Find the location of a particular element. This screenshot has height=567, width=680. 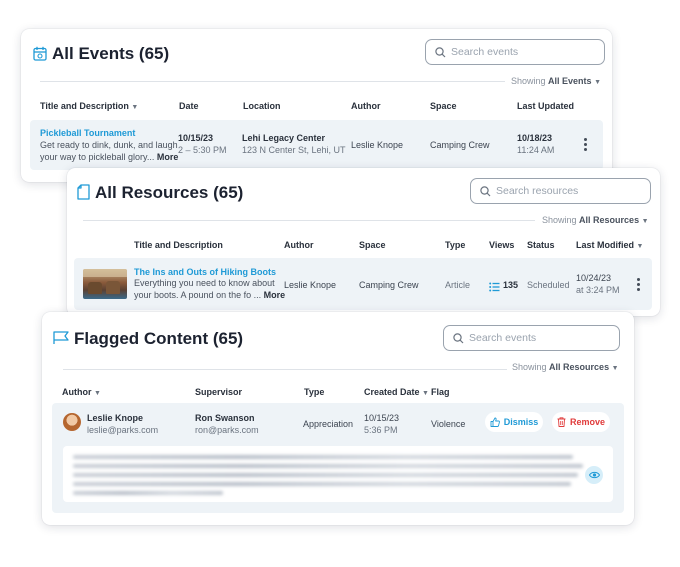

flag-reason: Violence is located at coordinates (448, 424).